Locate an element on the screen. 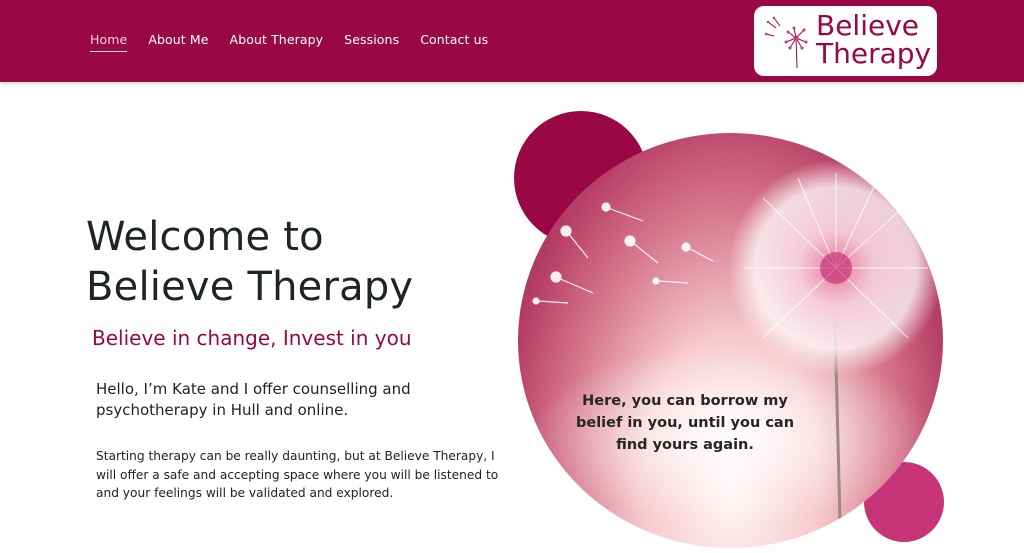 The width and height of the screenshot is (1024, 553). nav-sessions: Sessions is located at coordinates (371, 42).